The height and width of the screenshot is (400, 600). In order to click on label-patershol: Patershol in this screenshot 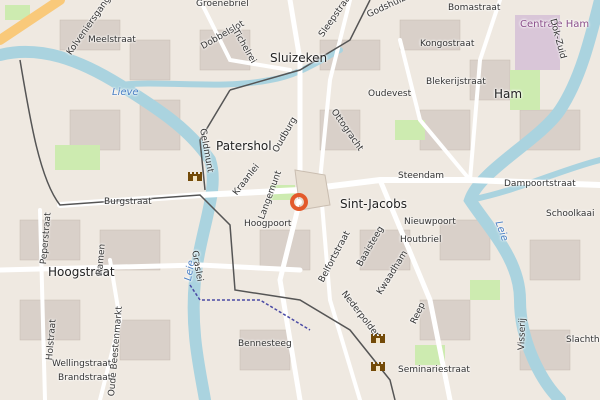, I will do `click(244, 146)`.